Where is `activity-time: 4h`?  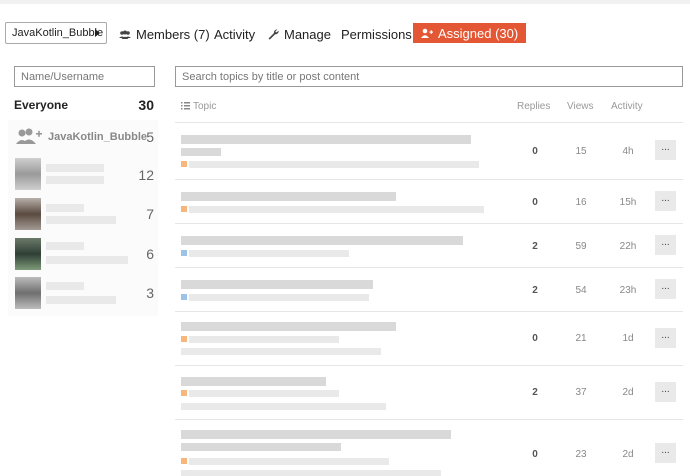 activity-time: 4h is located at coordinates (628, 151).